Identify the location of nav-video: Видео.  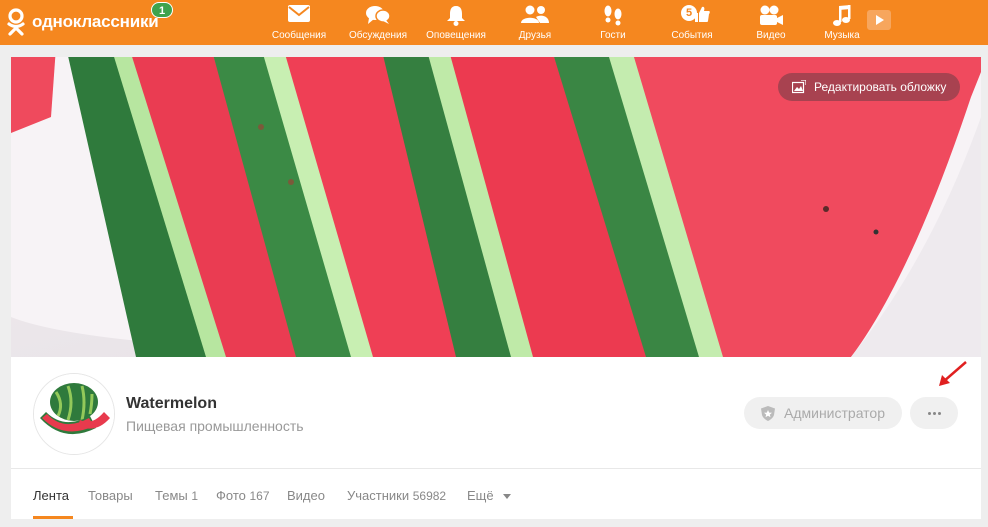
(771, 22).